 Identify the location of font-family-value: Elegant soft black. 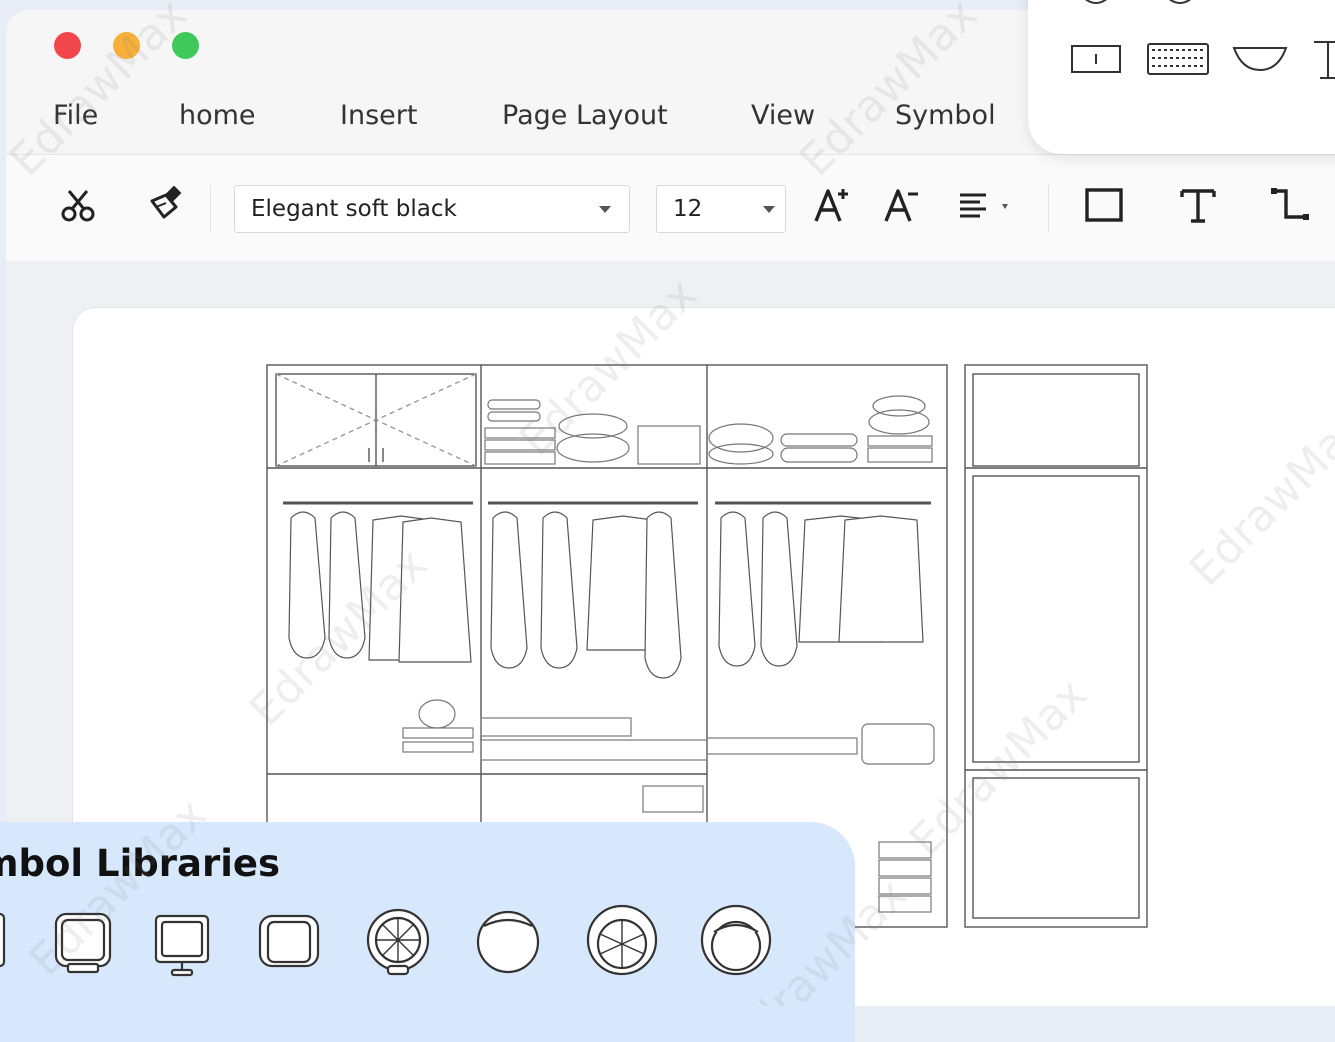
(354, 209).